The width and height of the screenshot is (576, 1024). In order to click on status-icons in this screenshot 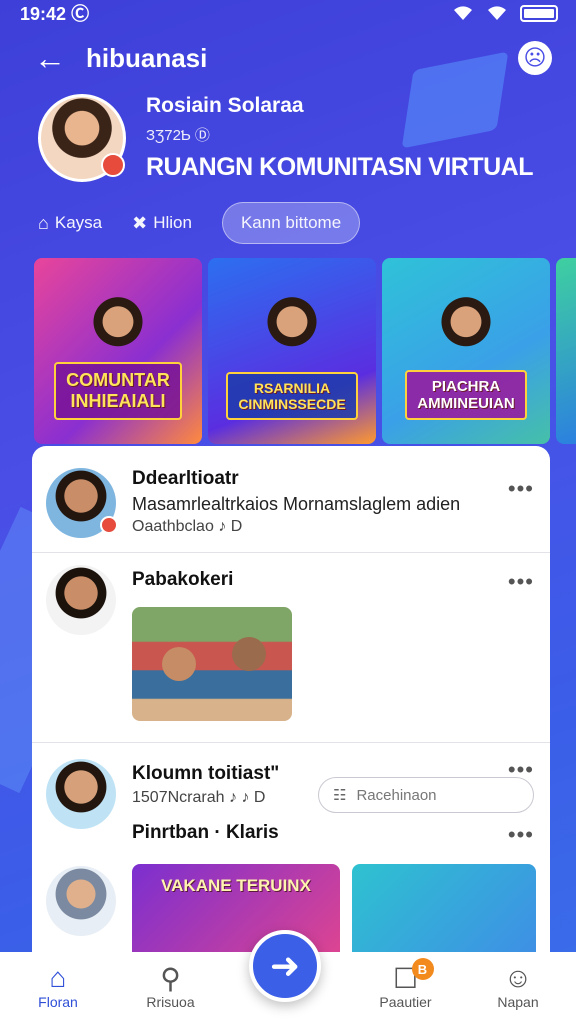, I will do `click(505, 13)`.